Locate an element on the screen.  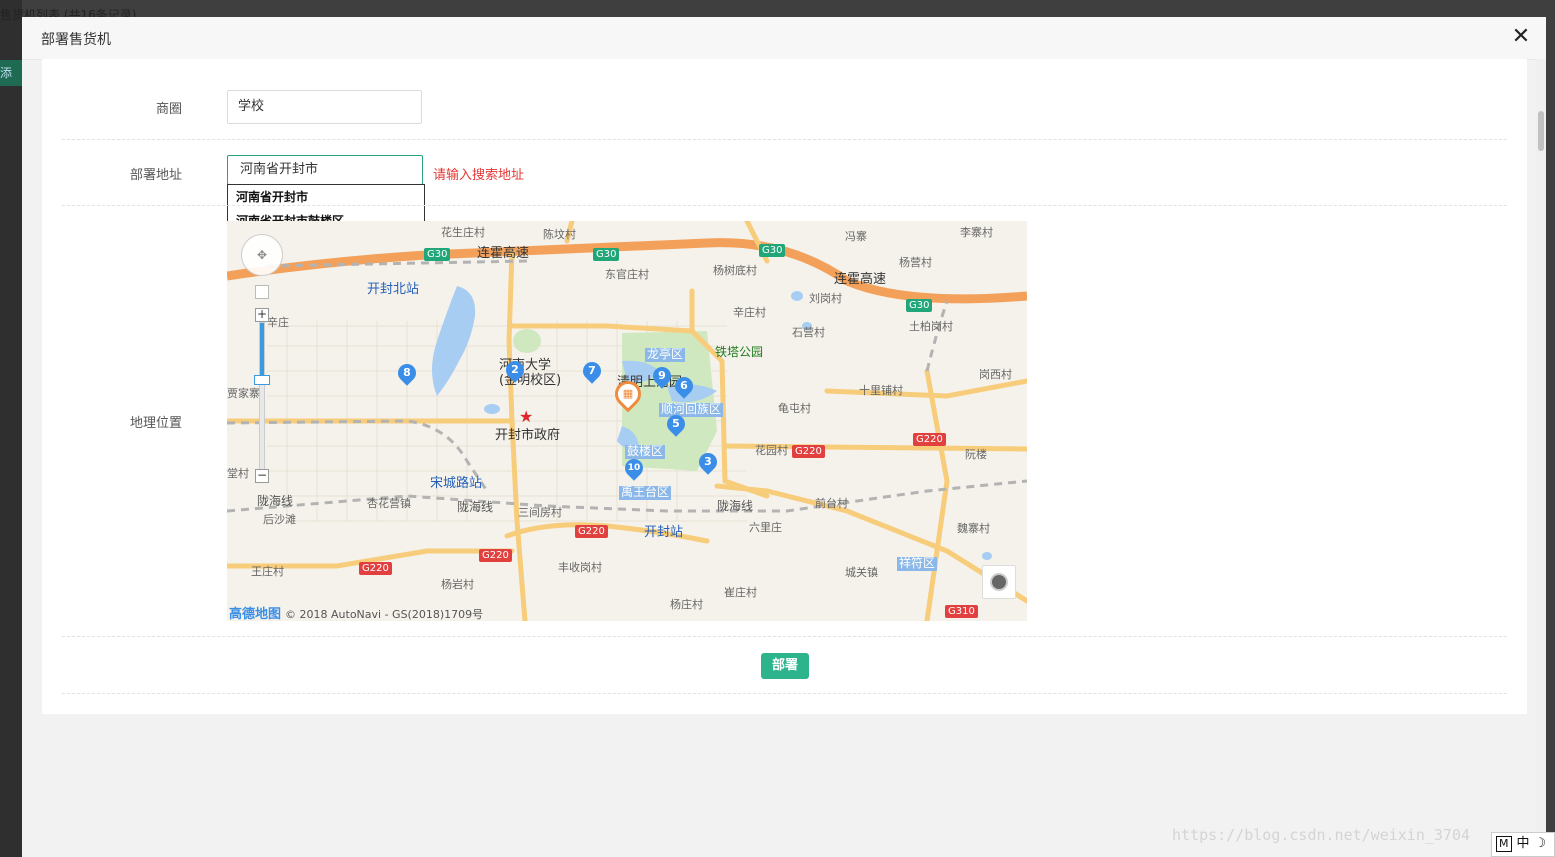
map-marker-icon: 5 is located at coordinates (676, 424).